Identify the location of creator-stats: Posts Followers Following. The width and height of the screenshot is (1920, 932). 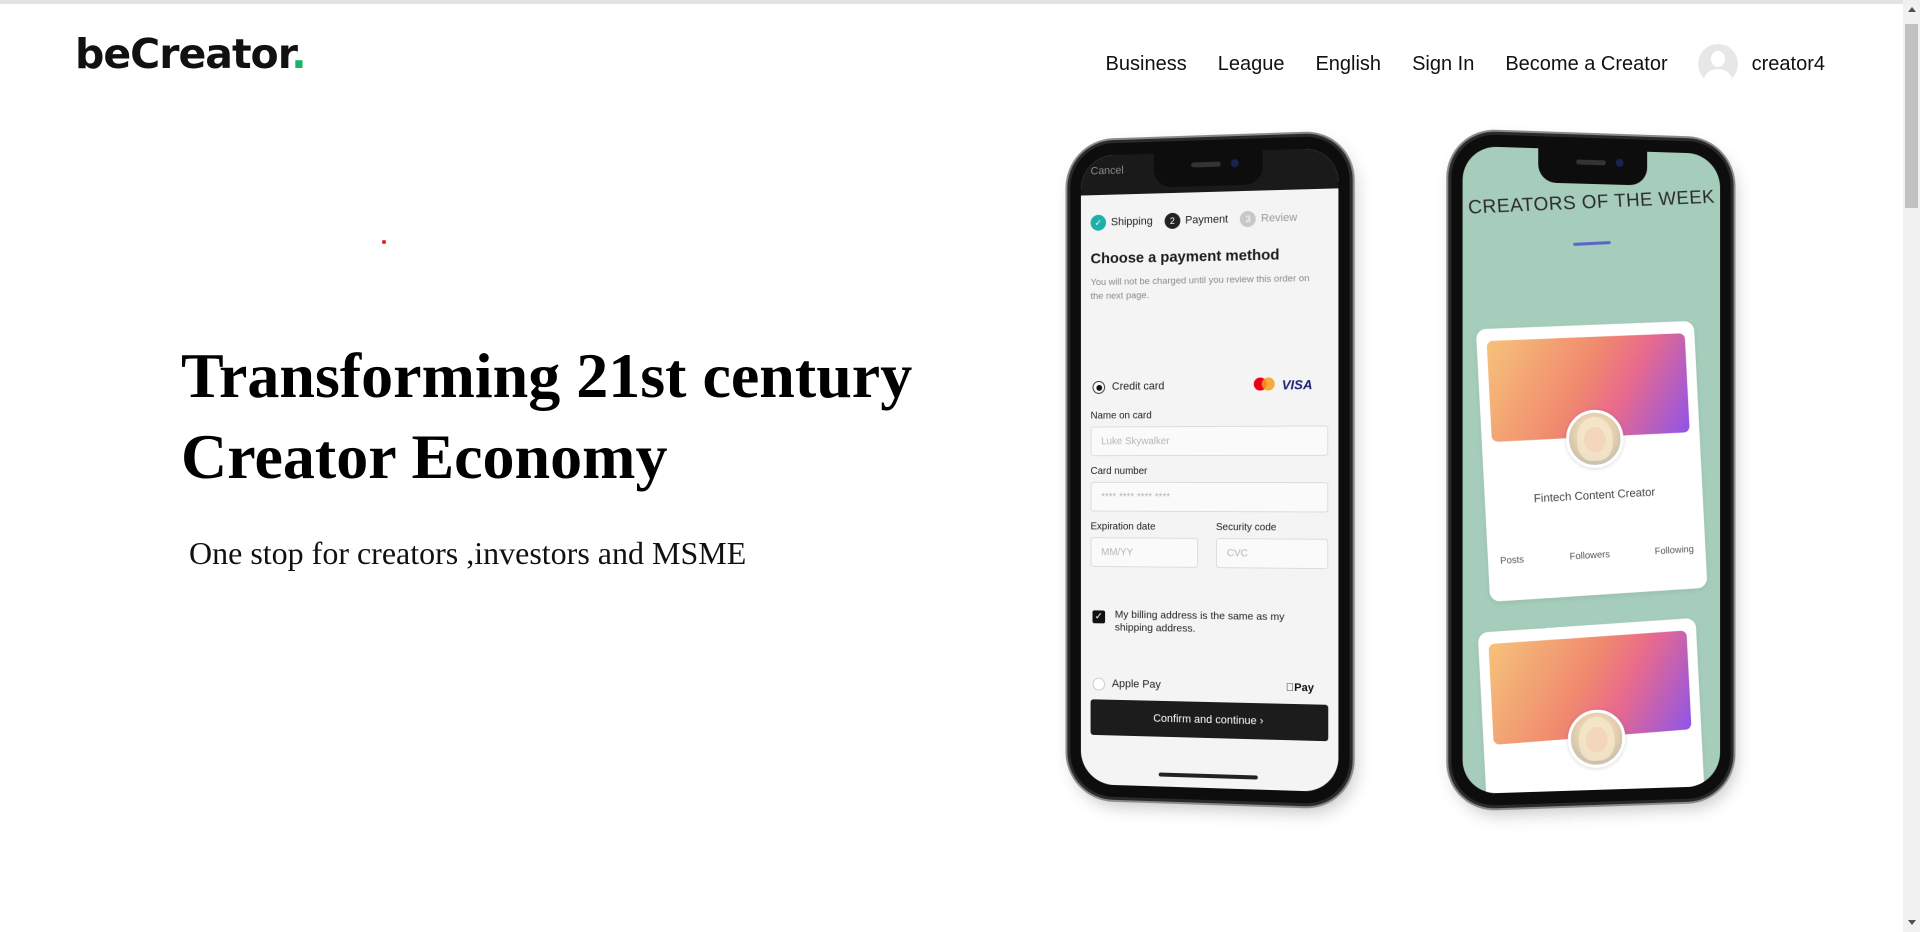
(1597, 555).